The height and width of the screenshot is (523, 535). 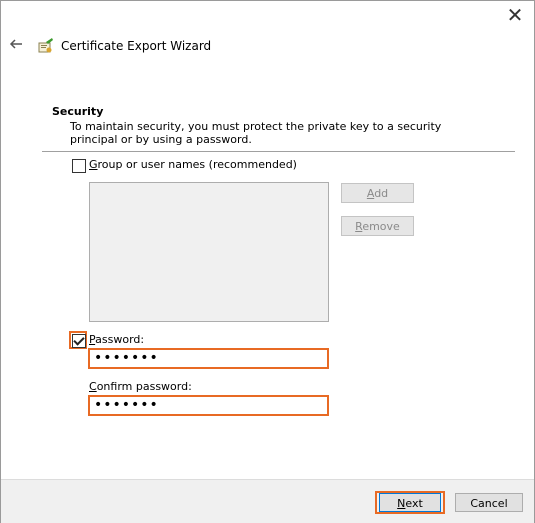 I want to click on confirm-password-label: Confirm password:, so click(x=140, y=386).